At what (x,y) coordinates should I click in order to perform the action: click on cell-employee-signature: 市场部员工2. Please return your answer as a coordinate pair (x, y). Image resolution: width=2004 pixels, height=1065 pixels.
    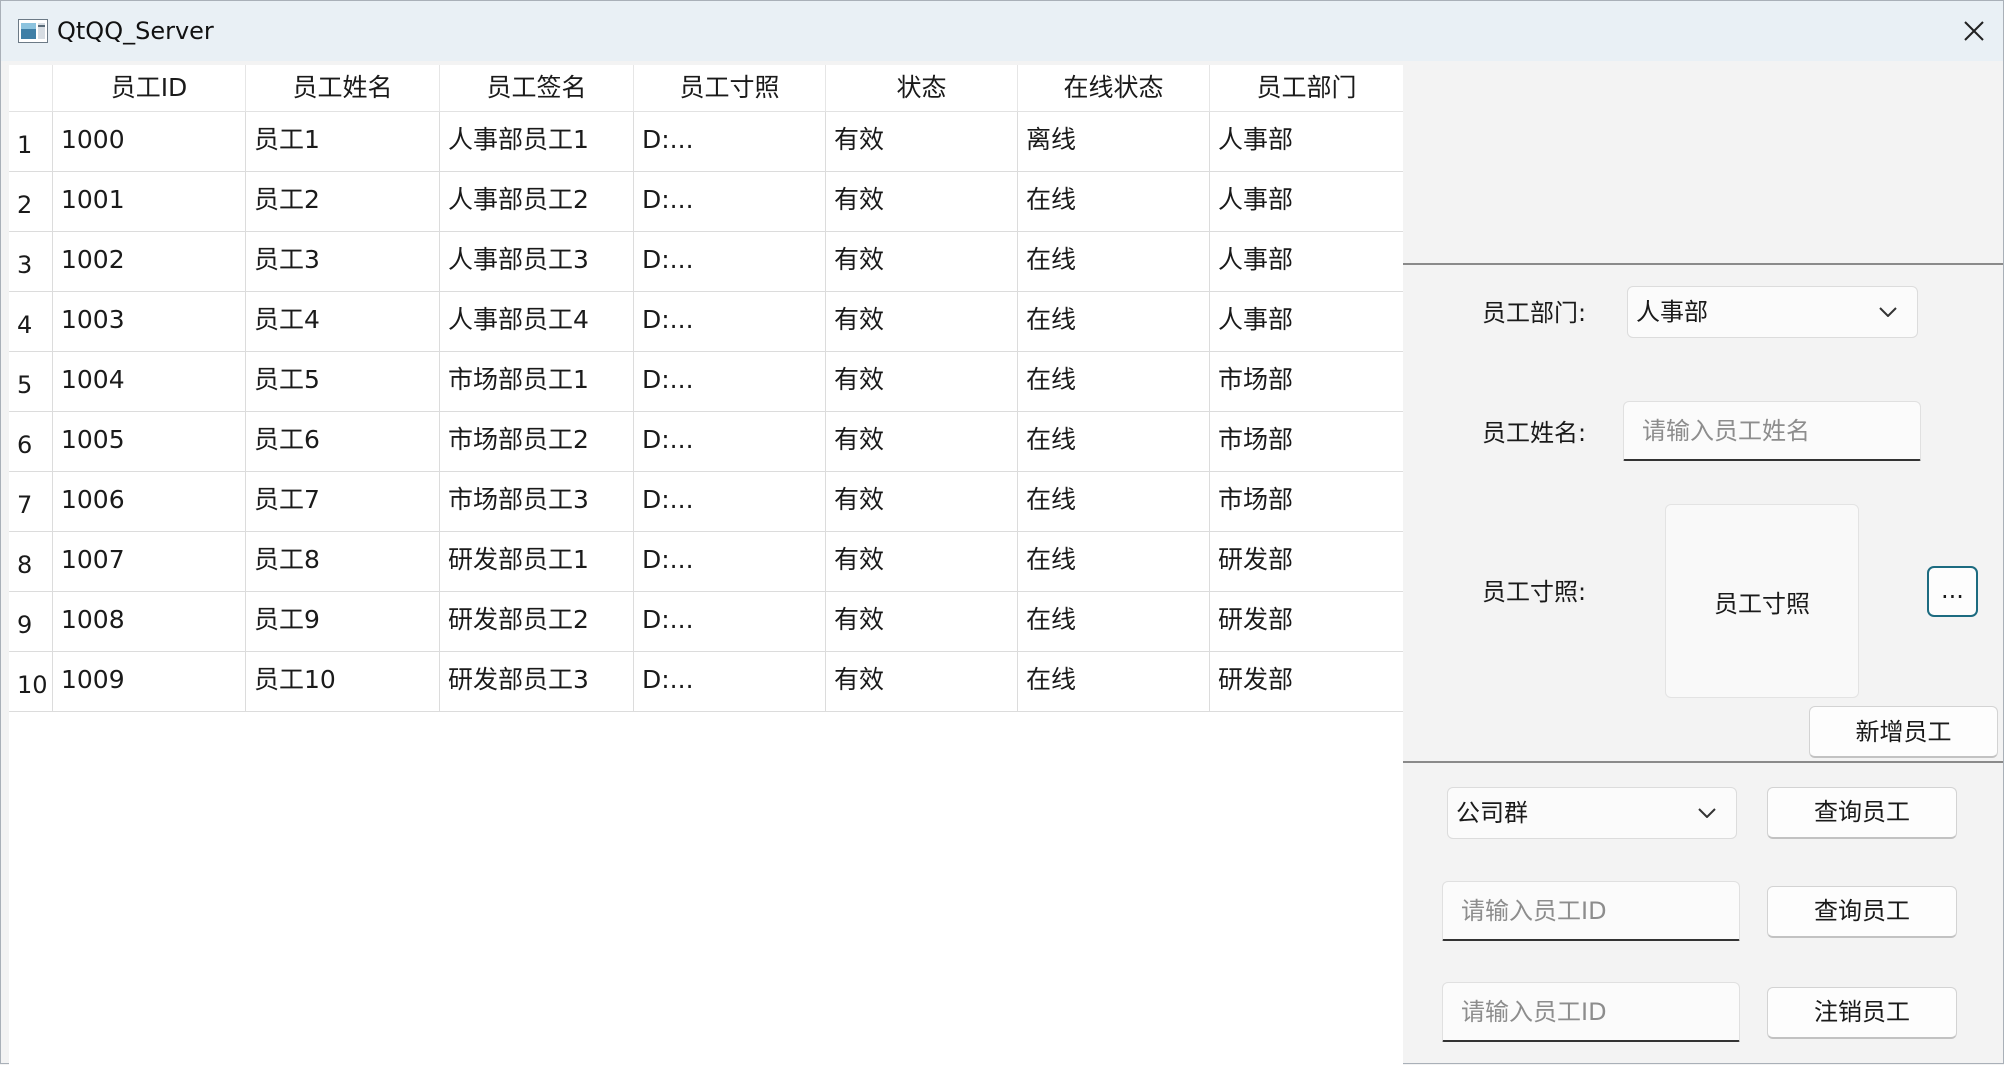
    Looking at the image, I should click on (537, 441).